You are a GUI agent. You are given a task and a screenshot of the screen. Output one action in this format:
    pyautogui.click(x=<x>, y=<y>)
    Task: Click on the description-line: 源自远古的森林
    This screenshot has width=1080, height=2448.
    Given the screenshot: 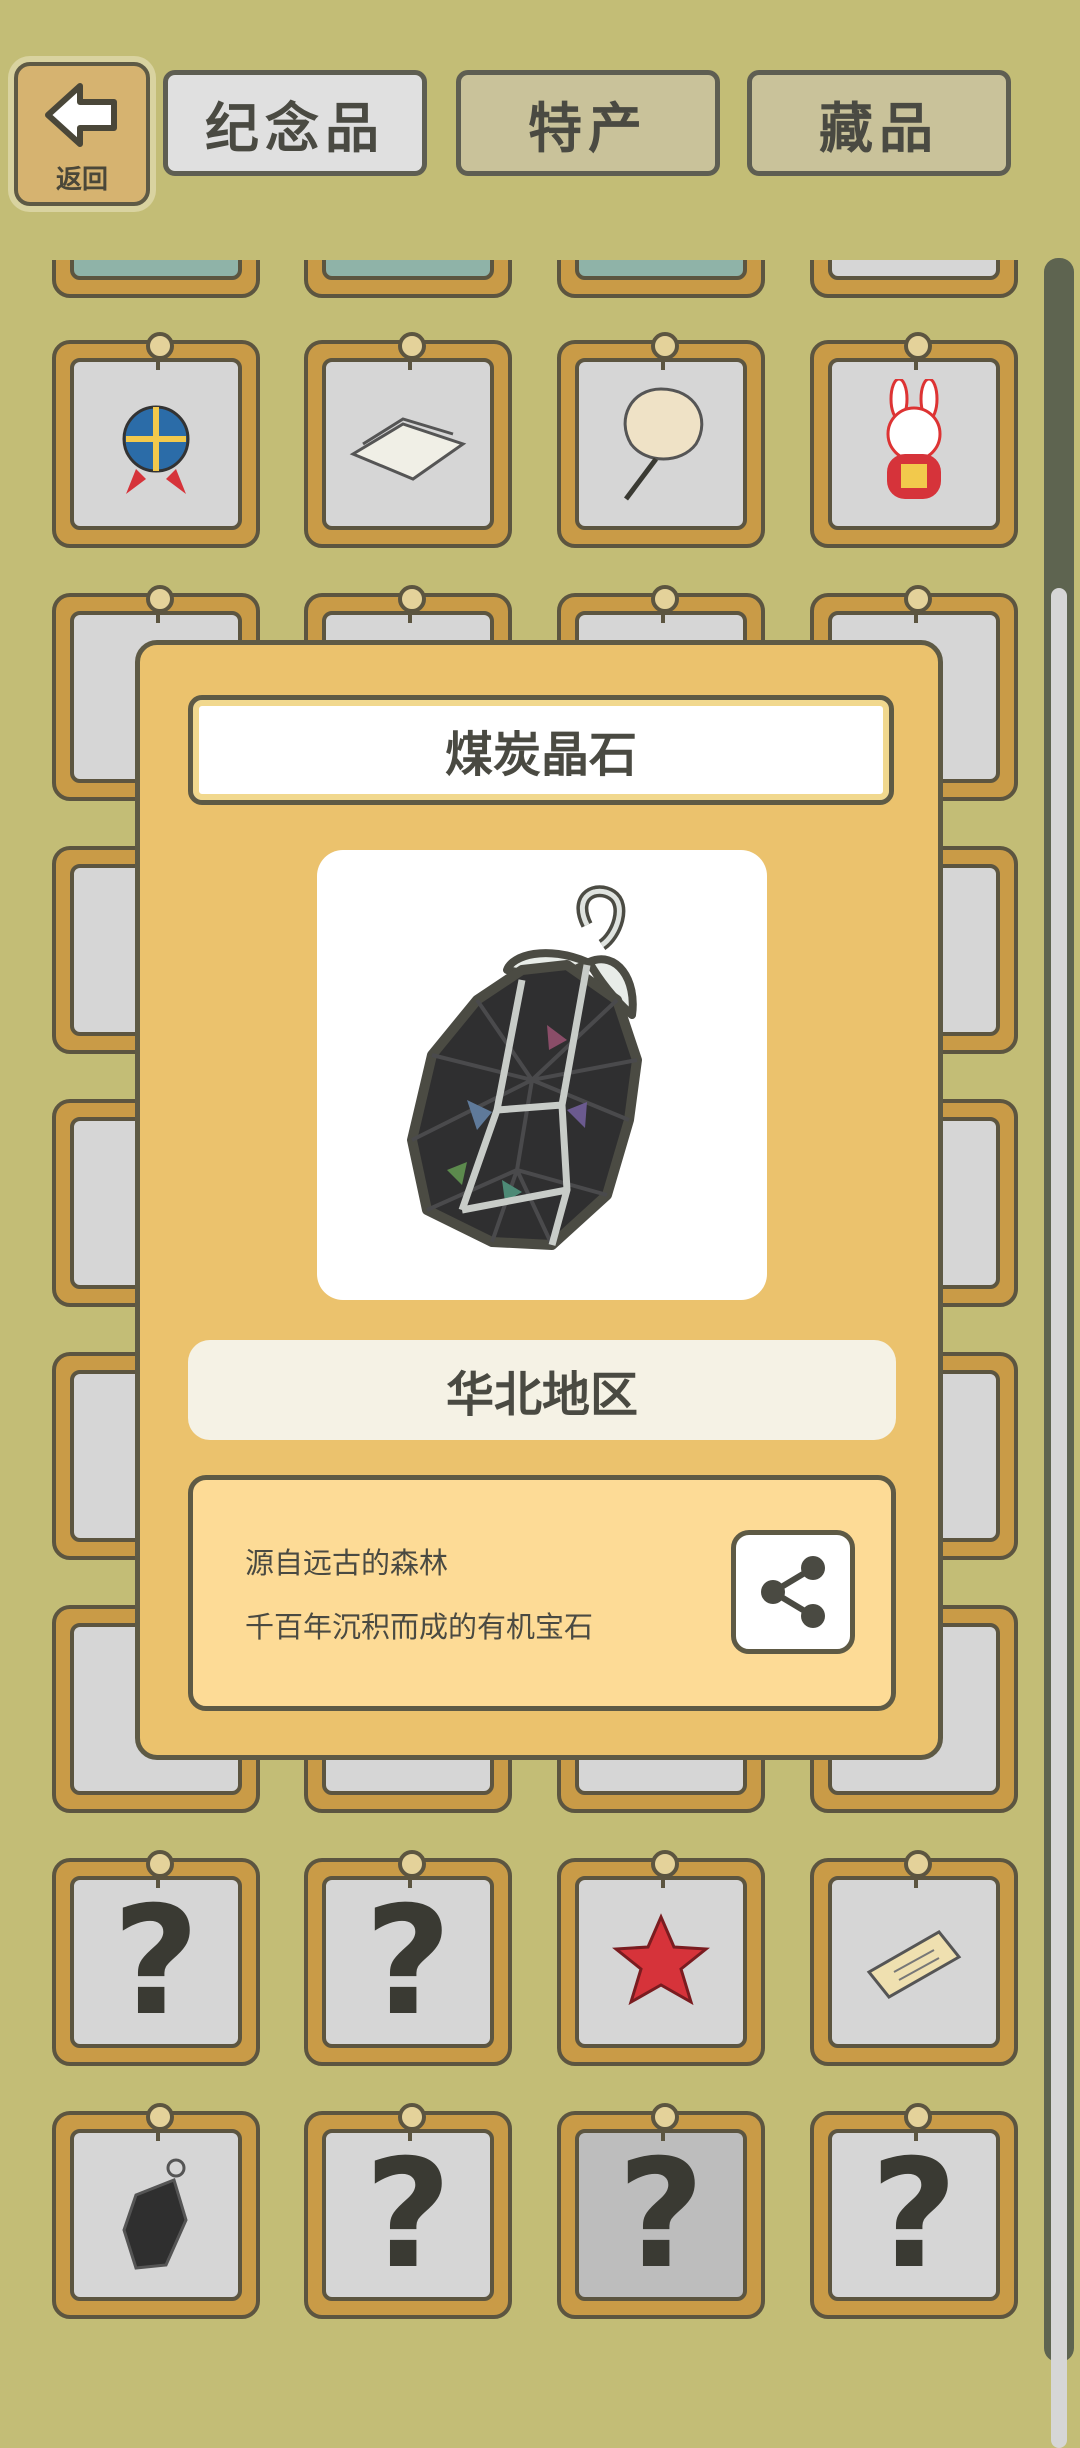 What is the action you would take?
    pyautogui.click(x=347, y=1563)
    